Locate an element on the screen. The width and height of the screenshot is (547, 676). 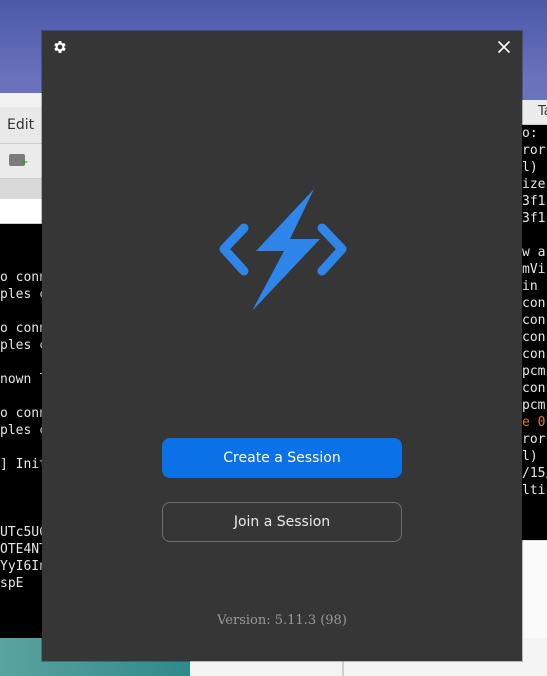
terminal-line: spE is located at coordinates (12, 583).